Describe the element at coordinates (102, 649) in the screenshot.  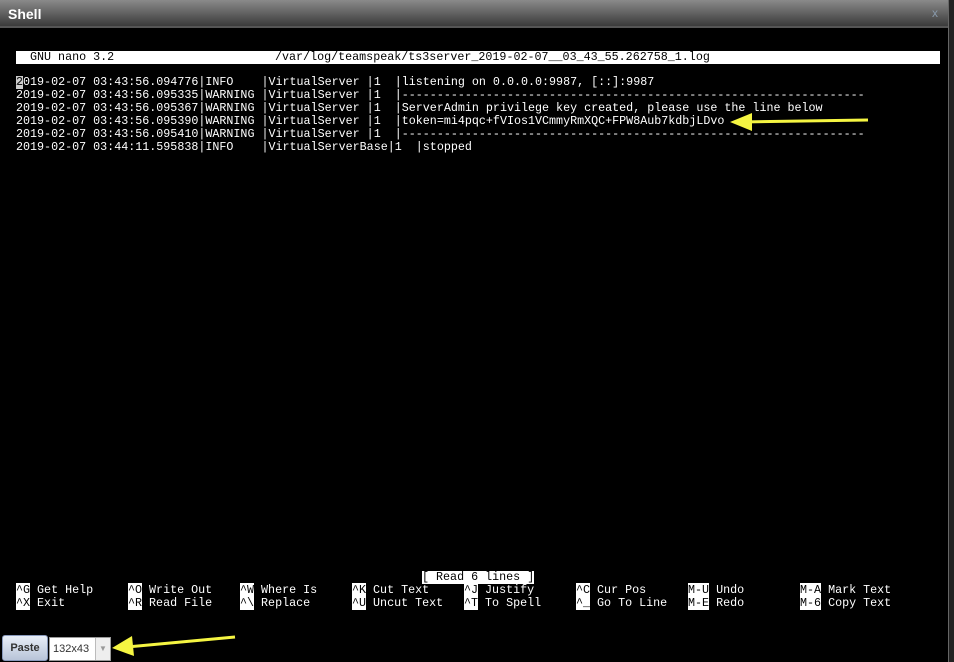
I see `chevron-down-icon: ▼` at that location.